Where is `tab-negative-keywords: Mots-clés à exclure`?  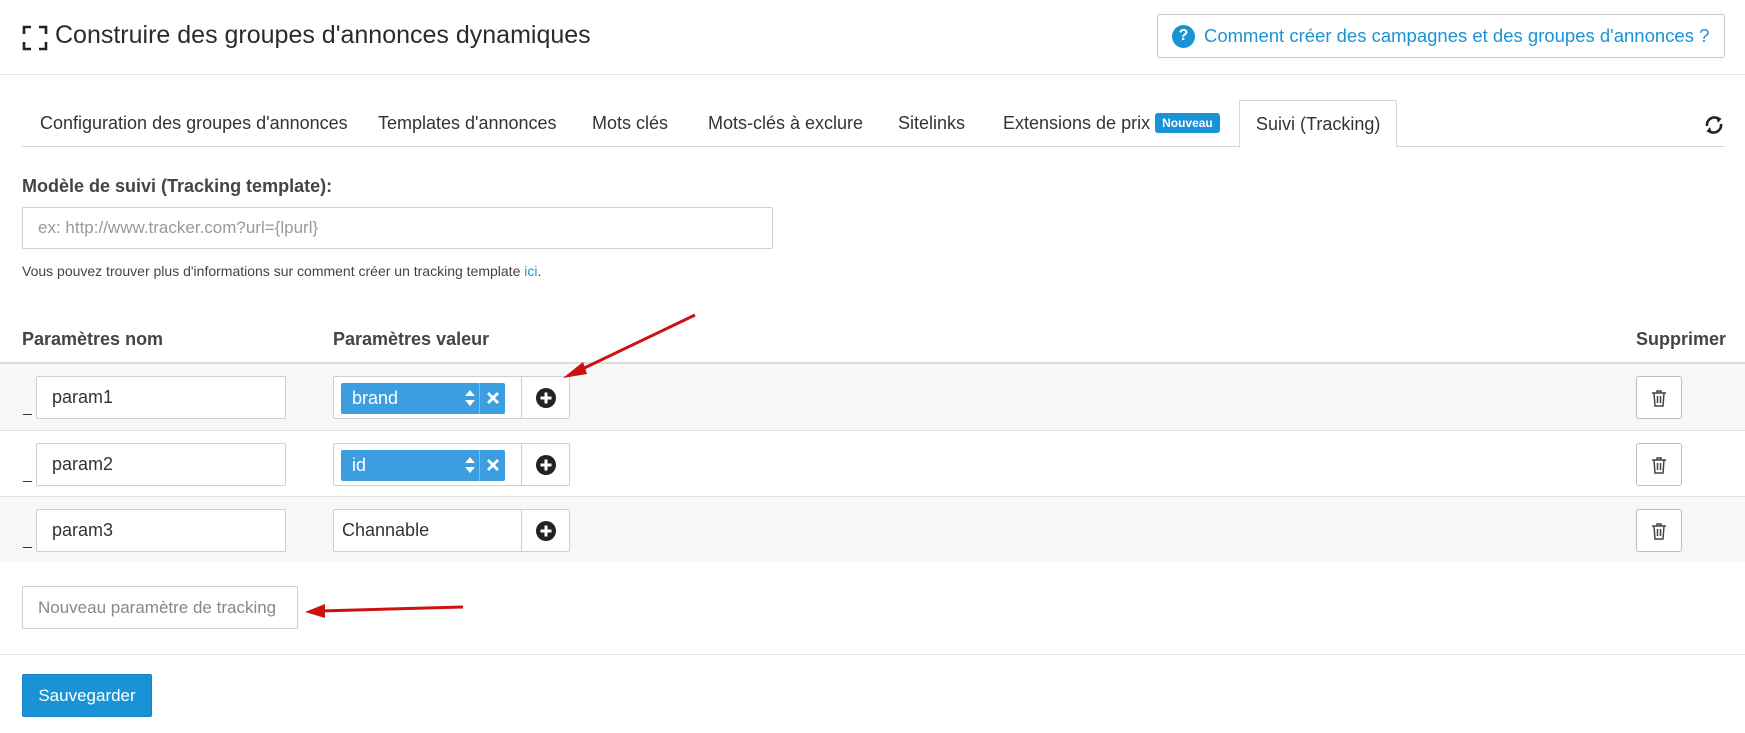
tab-negative-keywords: Mots-clés à exclure is located at coordinates (785, 123).